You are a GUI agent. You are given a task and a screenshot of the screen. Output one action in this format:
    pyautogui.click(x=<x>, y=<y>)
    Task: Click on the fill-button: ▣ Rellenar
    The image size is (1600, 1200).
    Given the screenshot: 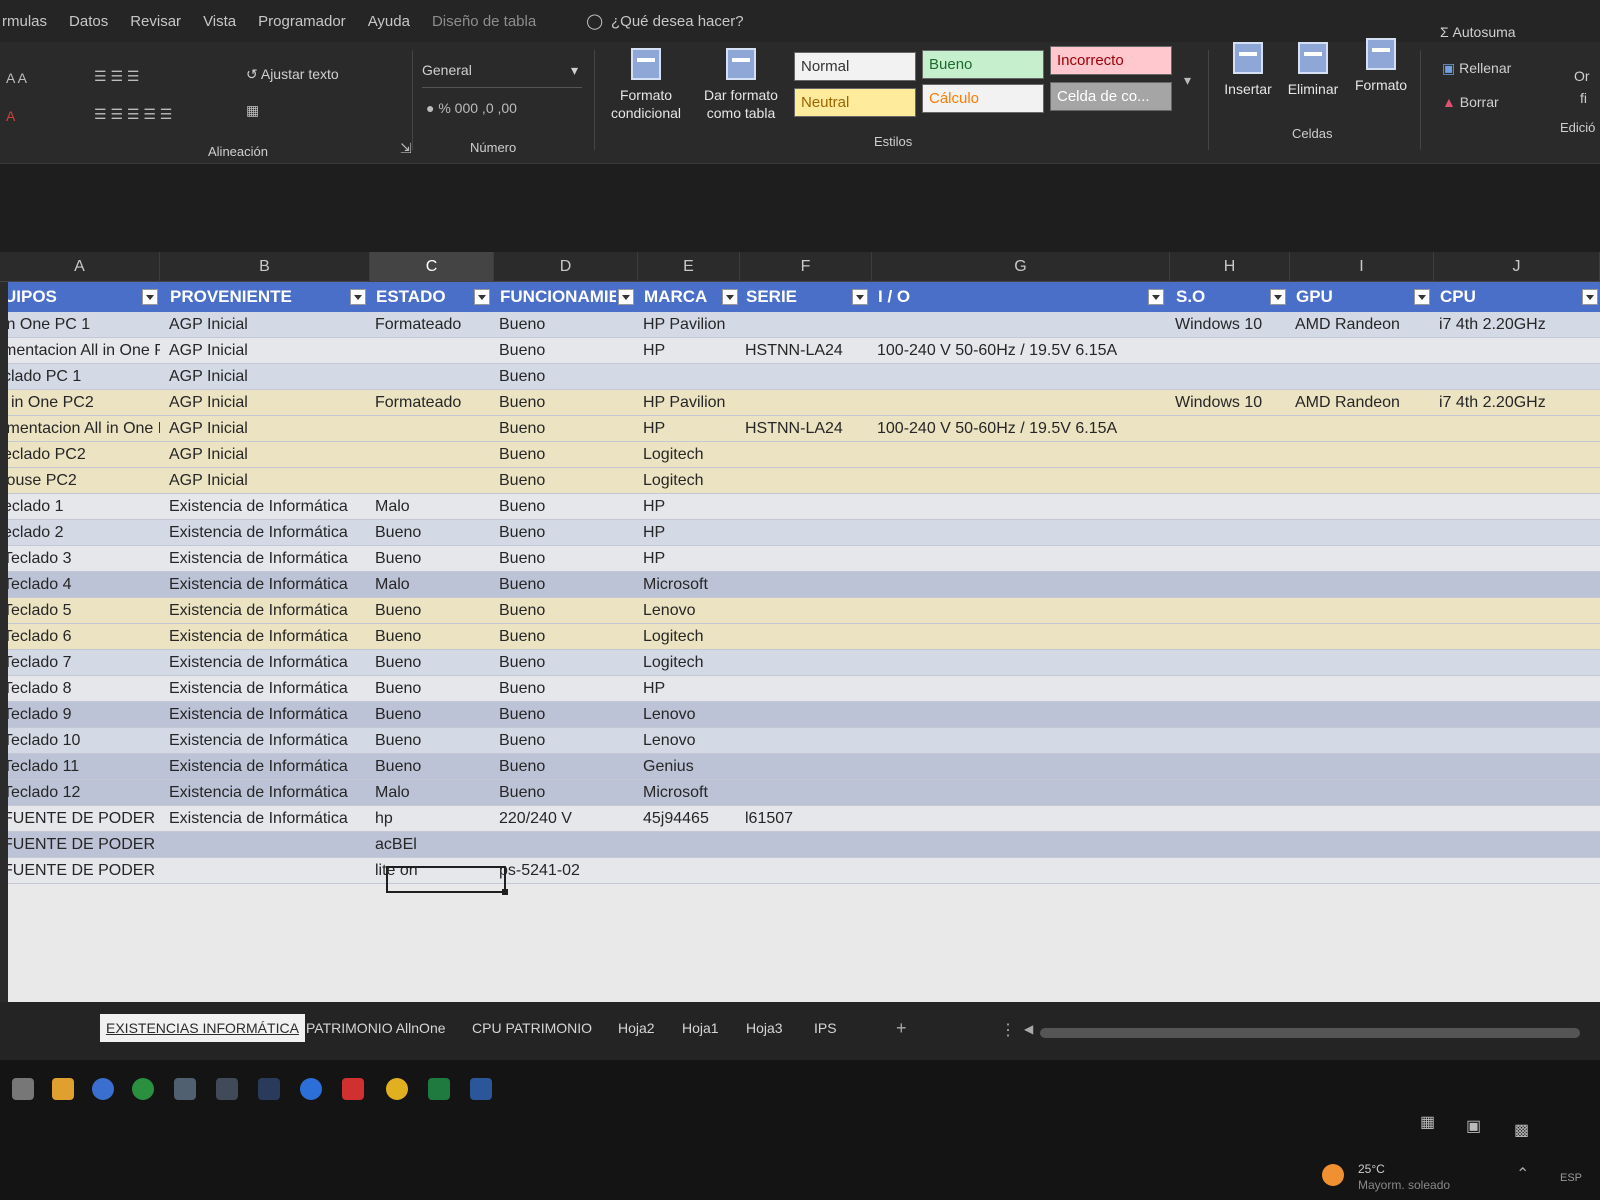 What is the action you would take?
    pyautogui.click(x=1476, y=68)
    